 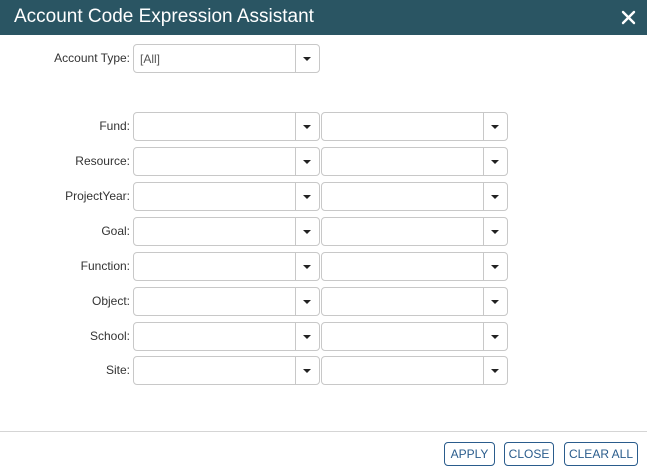 What do you see at coordinates (414, 301) in the screenshot?
I see `object-to-select` at bounding box center [414, 301].